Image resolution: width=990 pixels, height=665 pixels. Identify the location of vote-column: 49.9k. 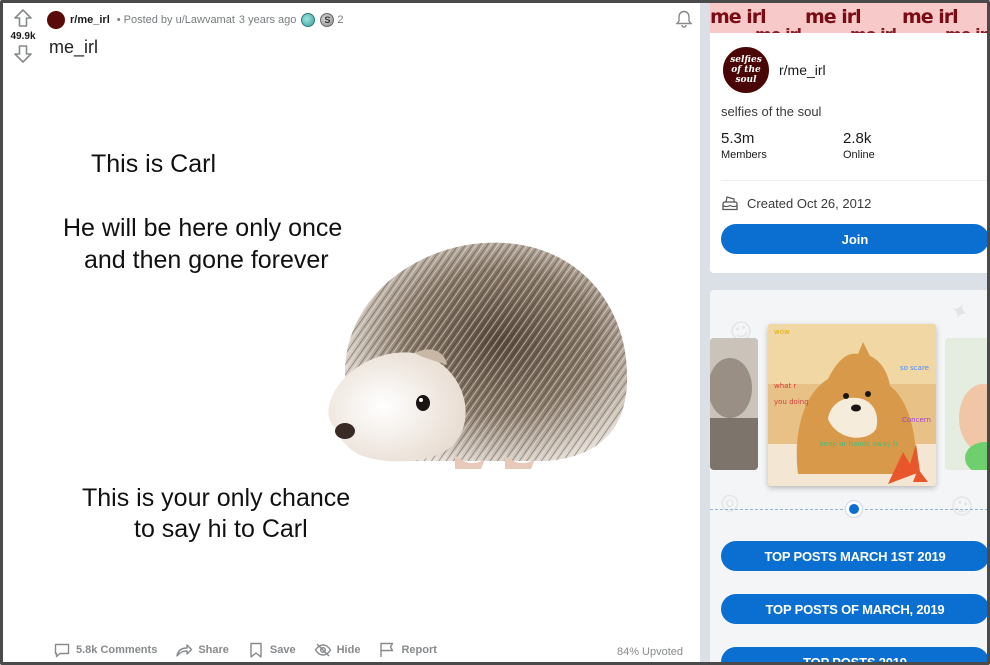
(23, 36).